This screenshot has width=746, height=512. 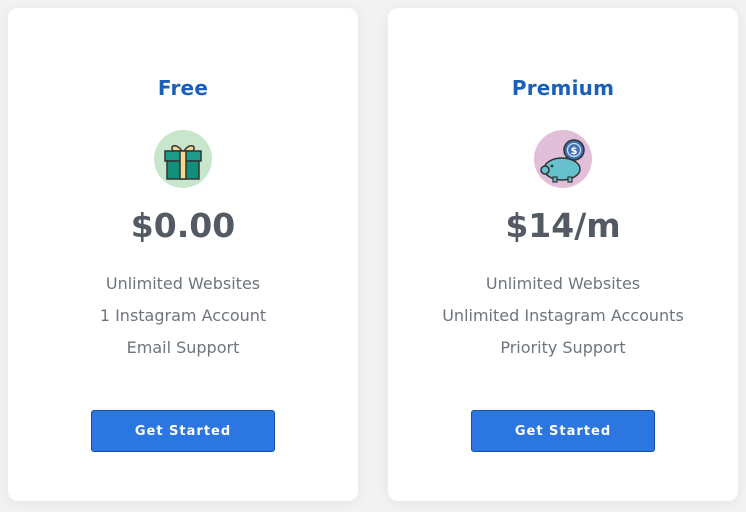 I want to click on plan-name: Premium, so click(x=563, y=88).